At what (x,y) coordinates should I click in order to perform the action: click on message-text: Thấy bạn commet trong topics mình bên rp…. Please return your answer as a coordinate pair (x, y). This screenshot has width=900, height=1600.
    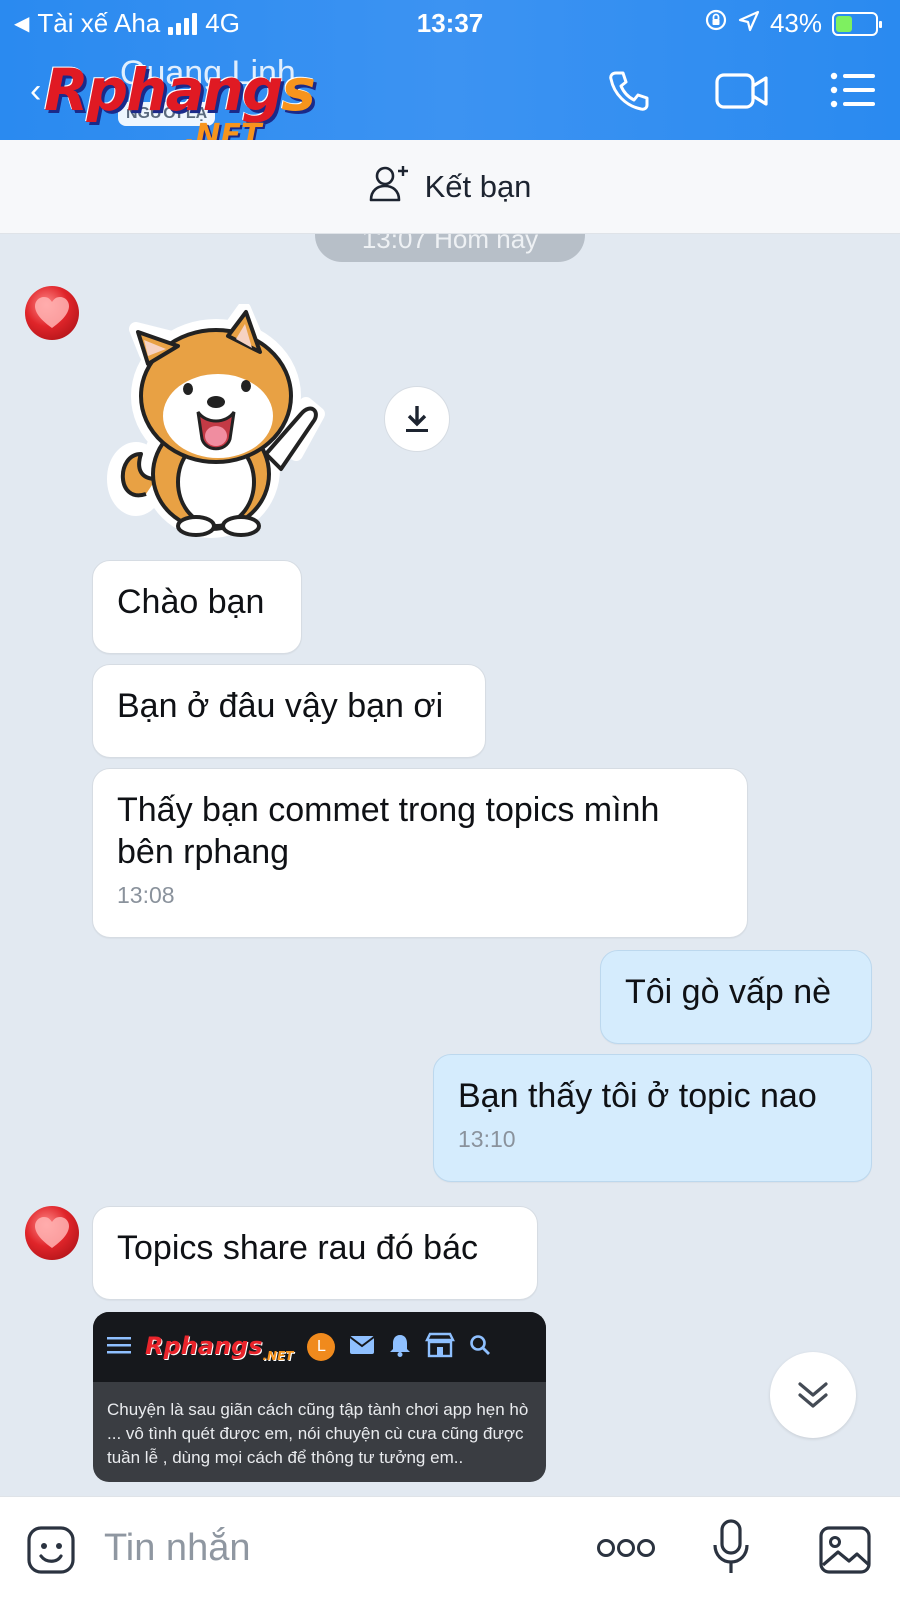
    Looking at the image, I should click on (388, 831).